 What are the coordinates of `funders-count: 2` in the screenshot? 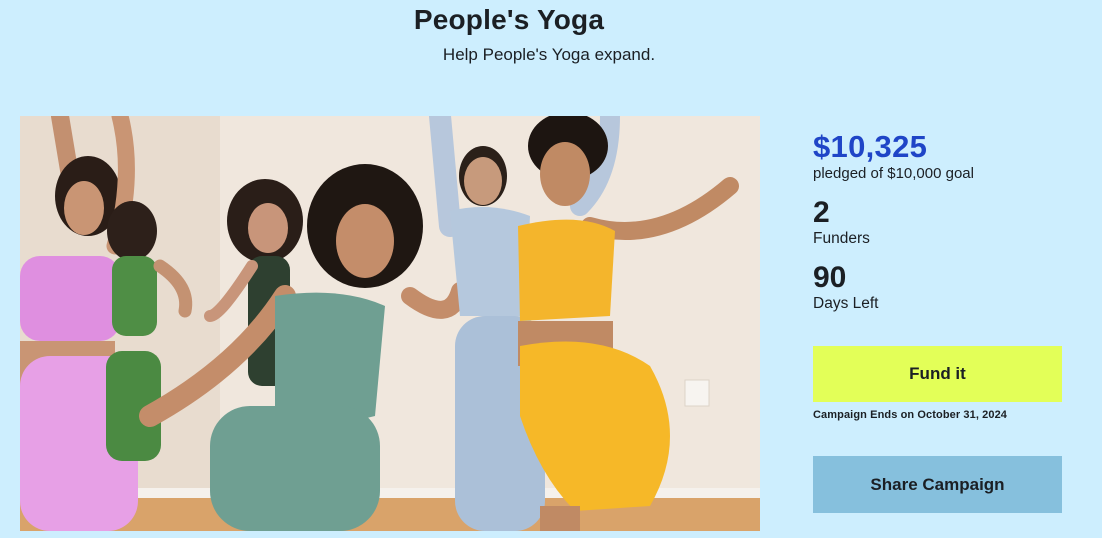 It's located at (821, 212).